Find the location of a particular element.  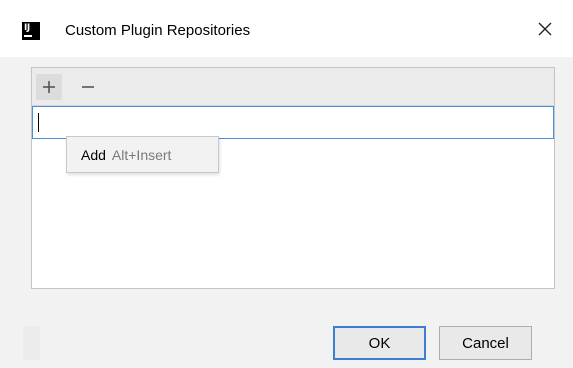

plus-icon is located at coordinates (49, 87).